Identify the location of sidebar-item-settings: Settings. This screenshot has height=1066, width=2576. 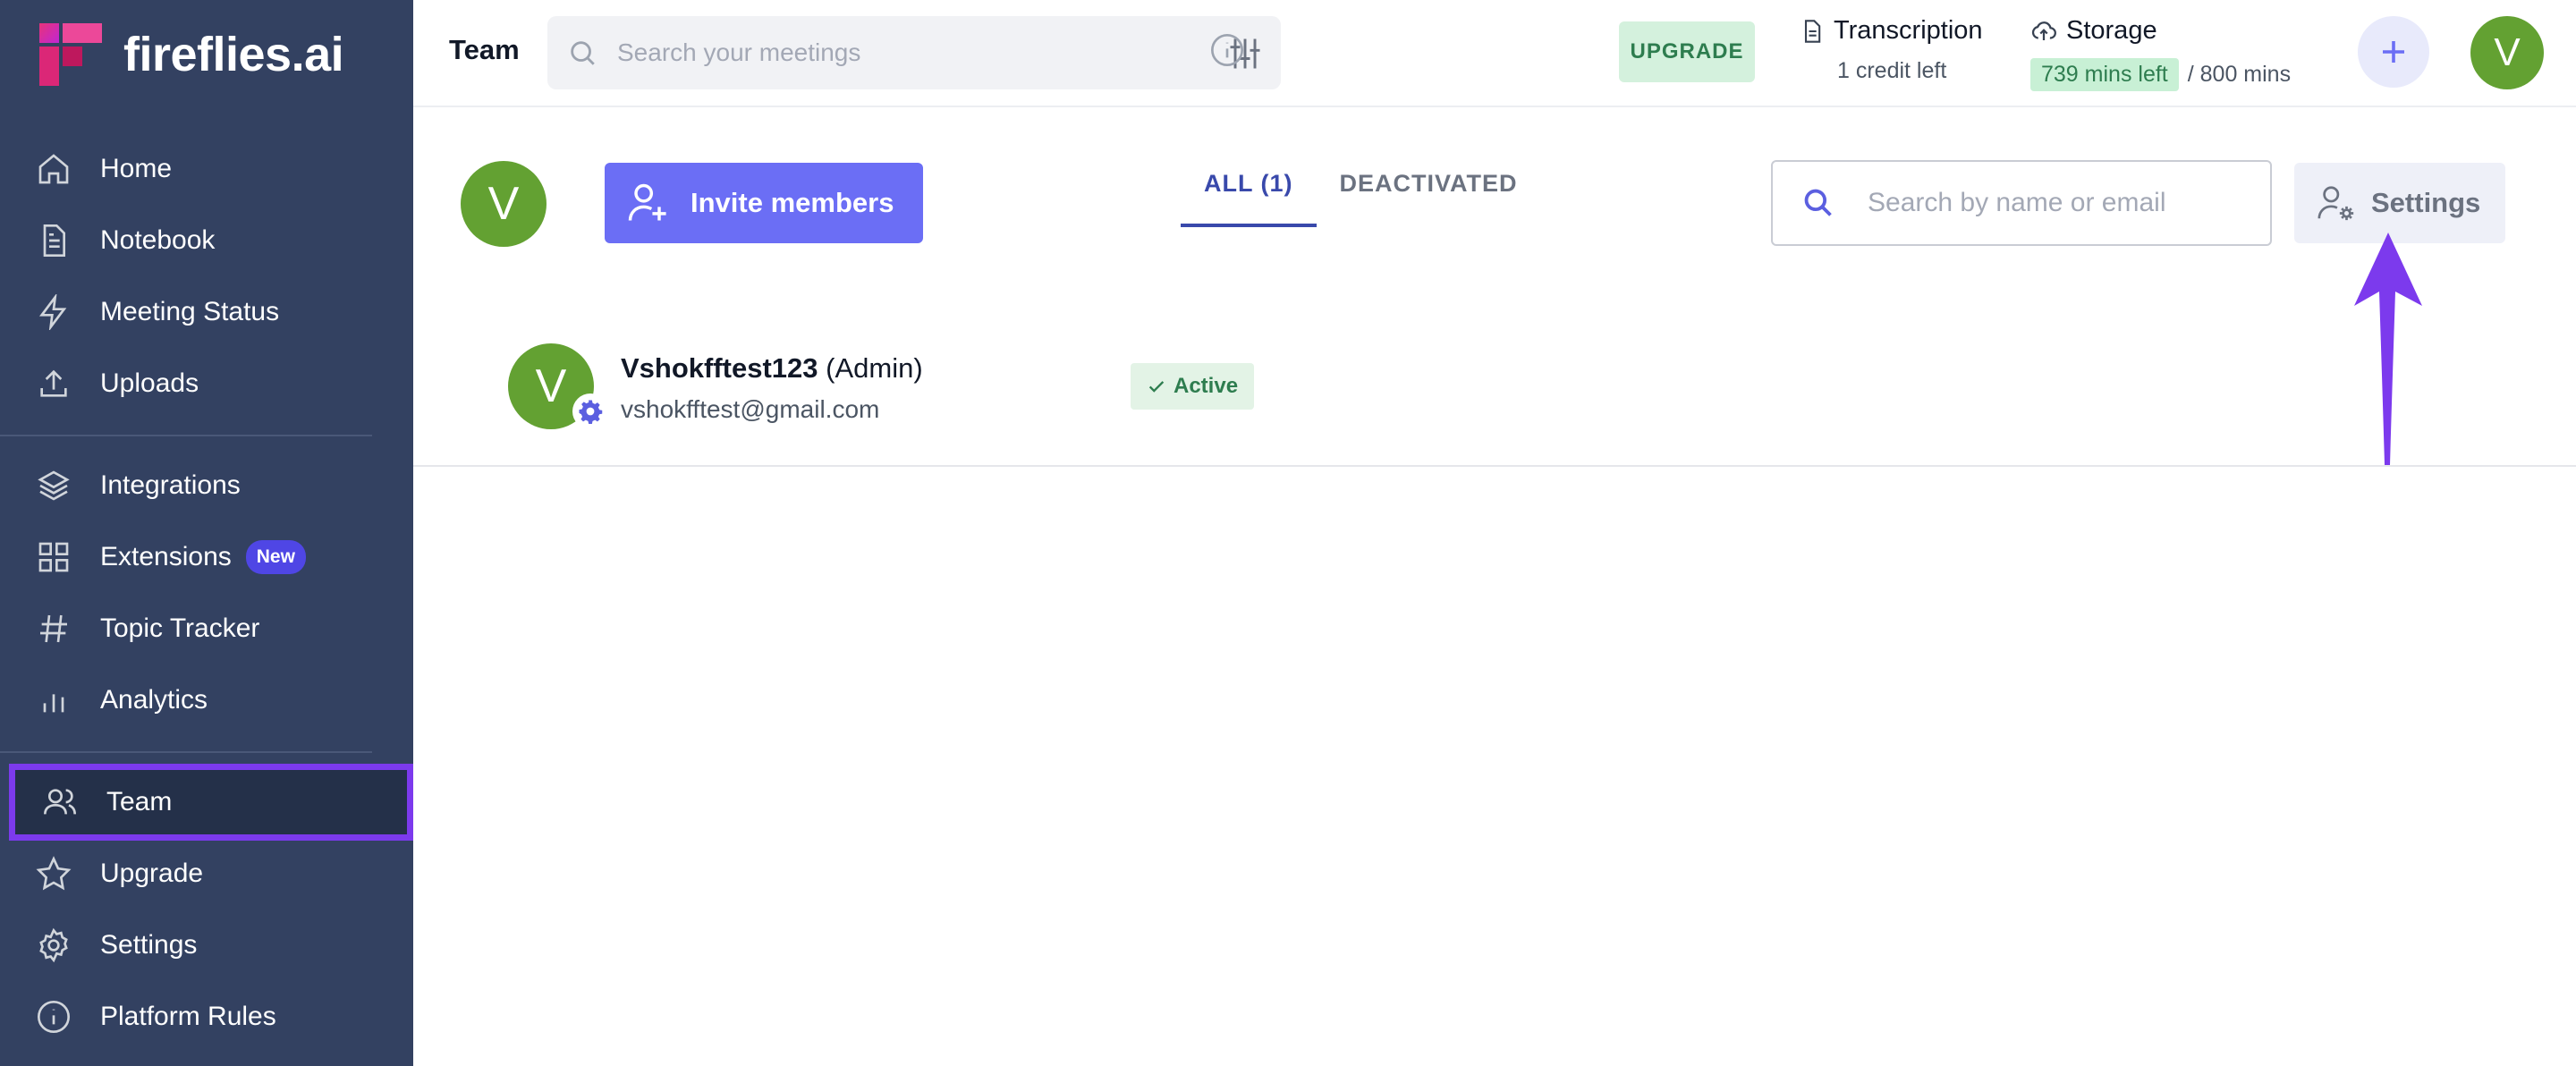
(206, 945).